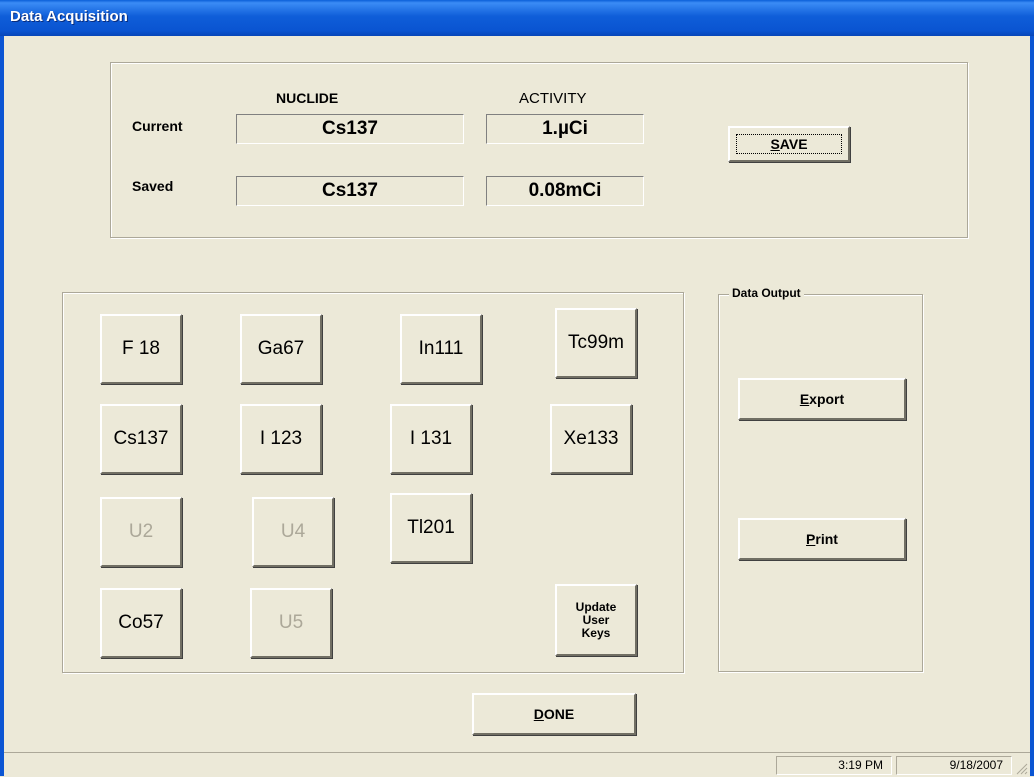  I want to click on nuclide-key-co57: Co57, so click(141, 623).